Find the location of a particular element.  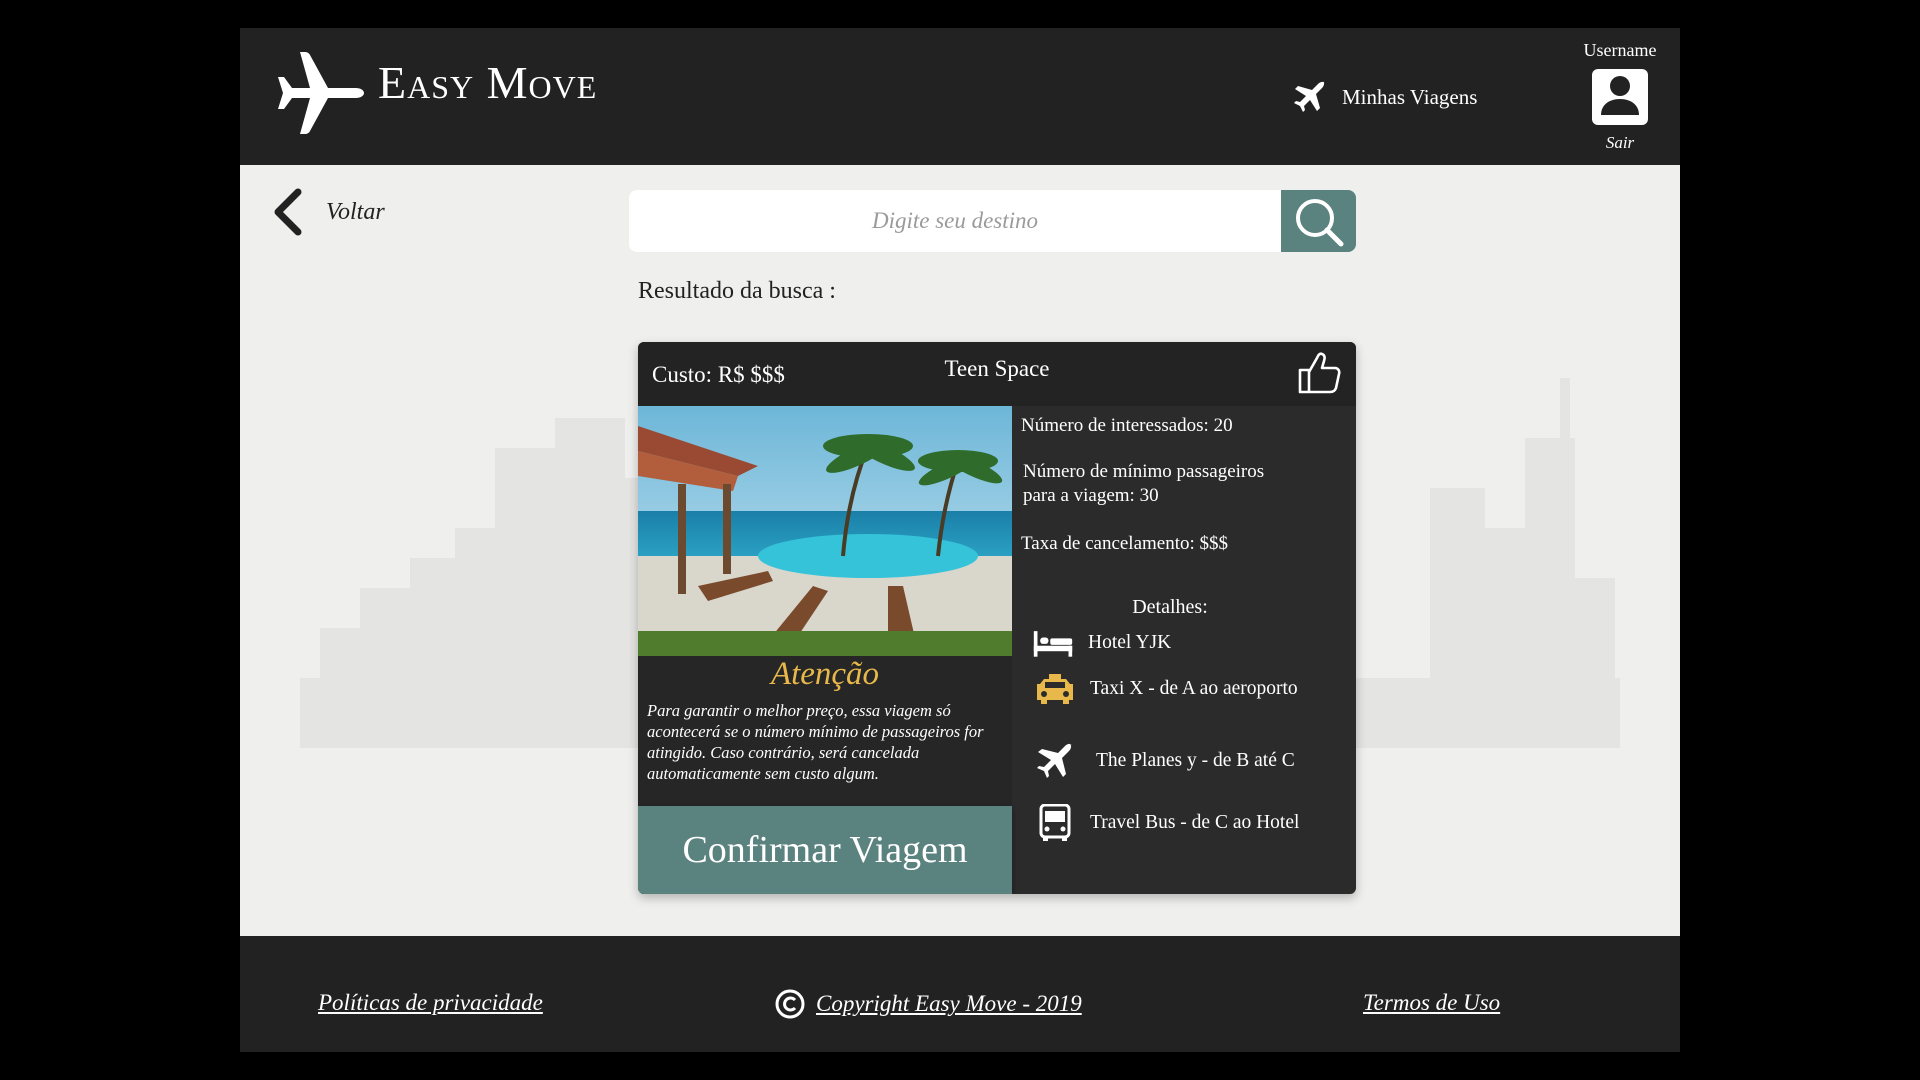

warning-title: Atenção is located at coordinates (825, 674).